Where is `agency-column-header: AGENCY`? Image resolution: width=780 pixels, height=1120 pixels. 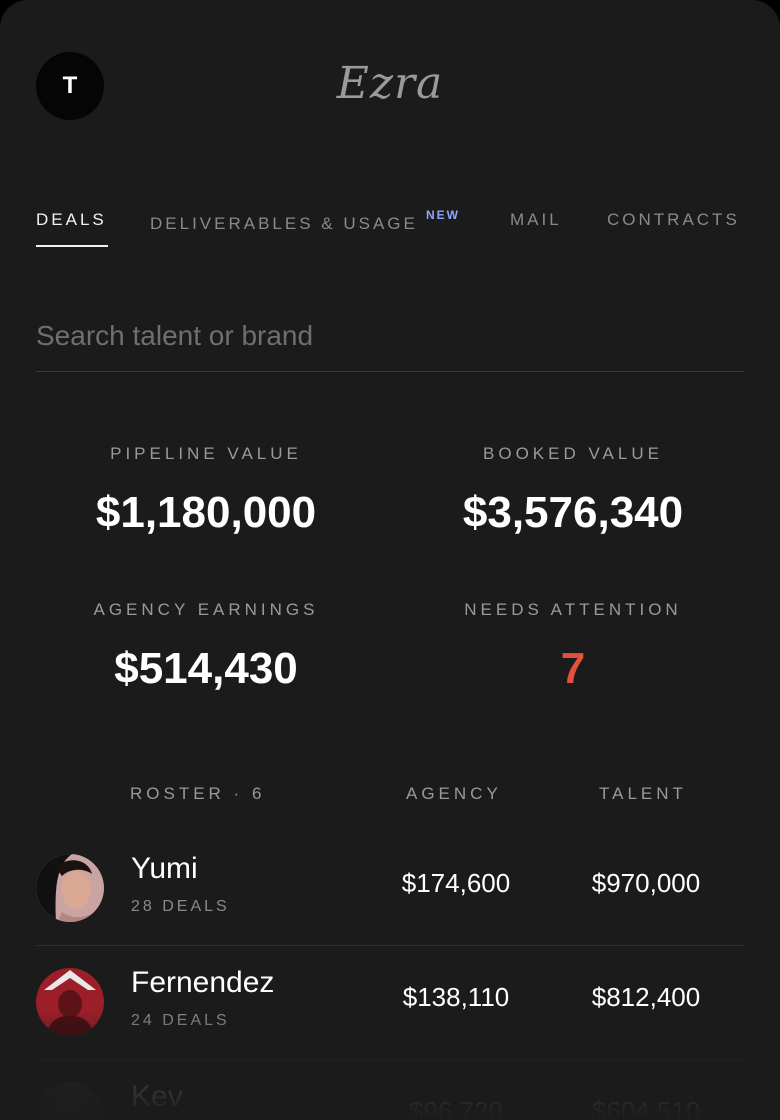 agency-column-header: AGENCY is located at coordinates (454, 793).